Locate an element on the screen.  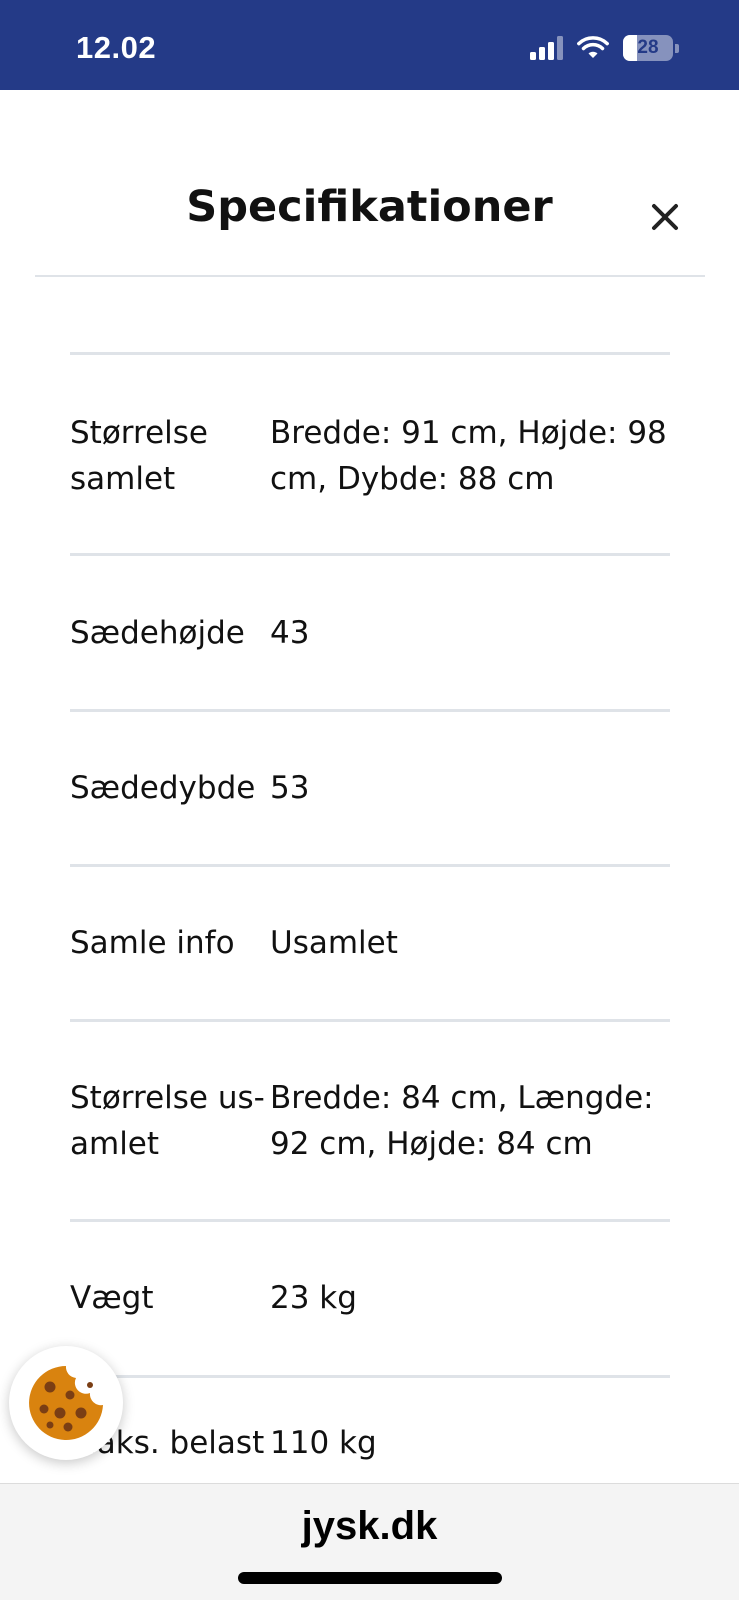
home-indicator is located at coordinates (370, 1578).